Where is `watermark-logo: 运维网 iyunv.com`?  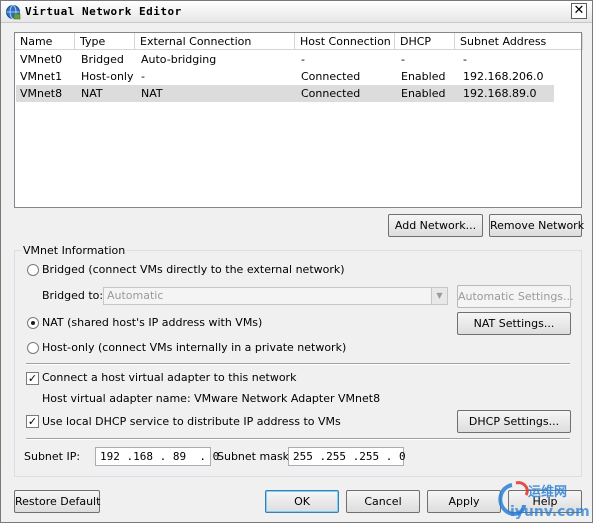 watermark-logo: 运维网 iyunv.com is located at coordinates (542, 500).